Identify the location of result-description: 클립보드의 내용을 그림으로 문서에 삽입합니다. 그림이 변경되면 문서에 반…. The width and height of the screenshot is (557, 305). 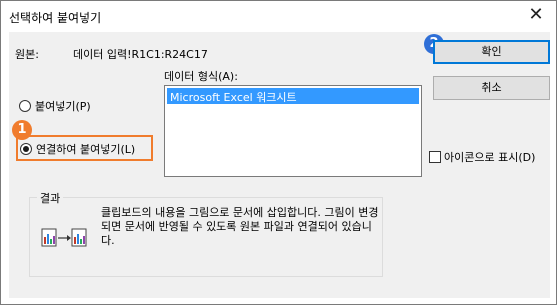
(240, 226).